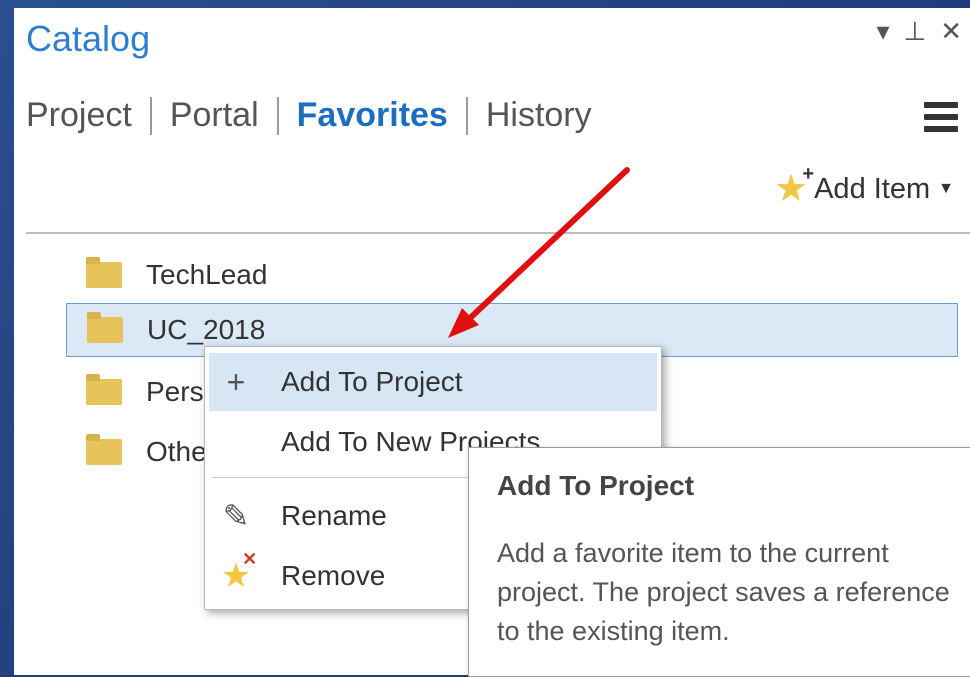 The image size is (970, 677). What do you see at coordinates (794, 186) in the screenshot?
I see `add-favorite-star-icon: ★ +` at bounding box center [794, 186].